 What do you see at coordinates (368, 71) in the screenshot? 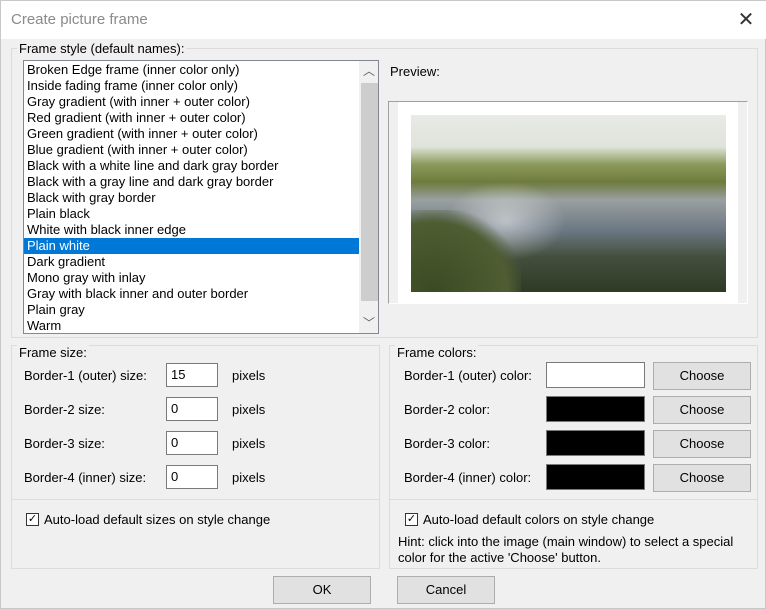
I see `scroll-up-icon: ︿` at bounding box center [368, 71].